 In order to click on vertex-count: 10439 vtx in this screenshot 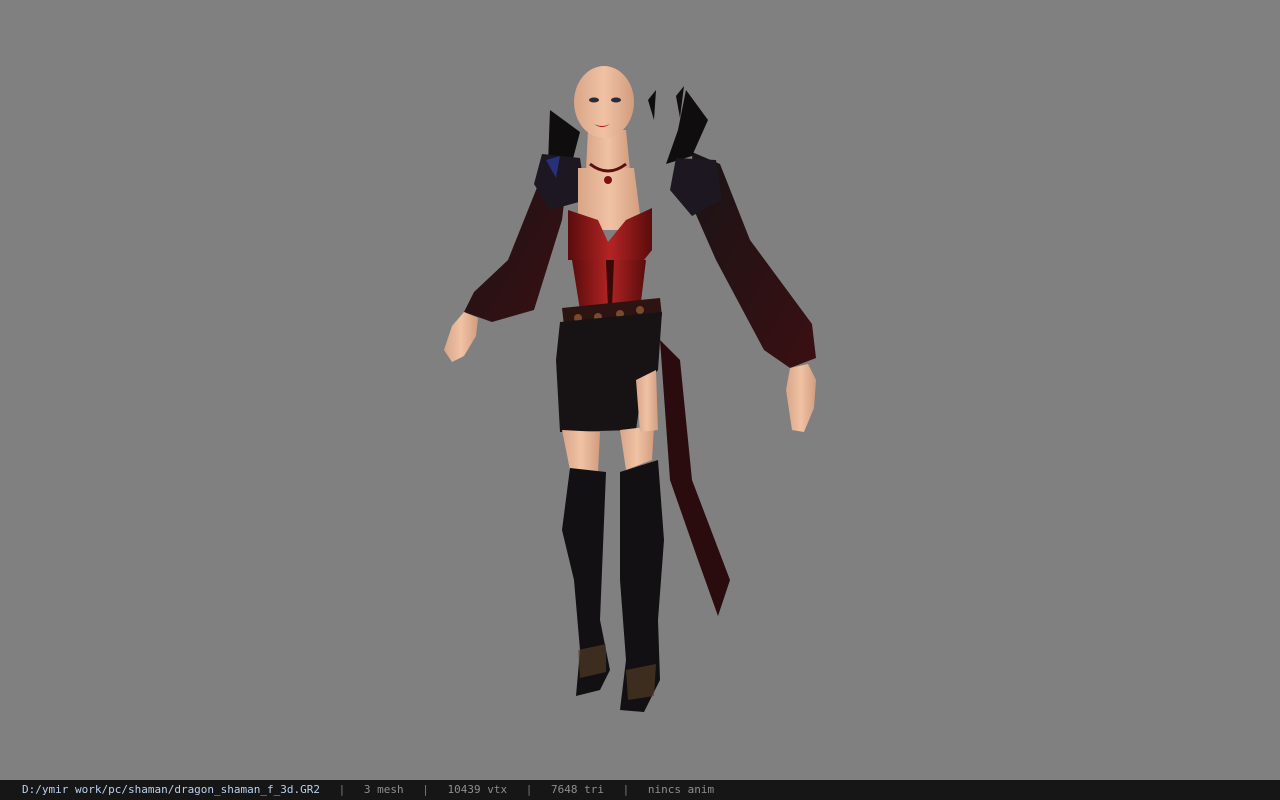, I will do `click(477, 789)`.